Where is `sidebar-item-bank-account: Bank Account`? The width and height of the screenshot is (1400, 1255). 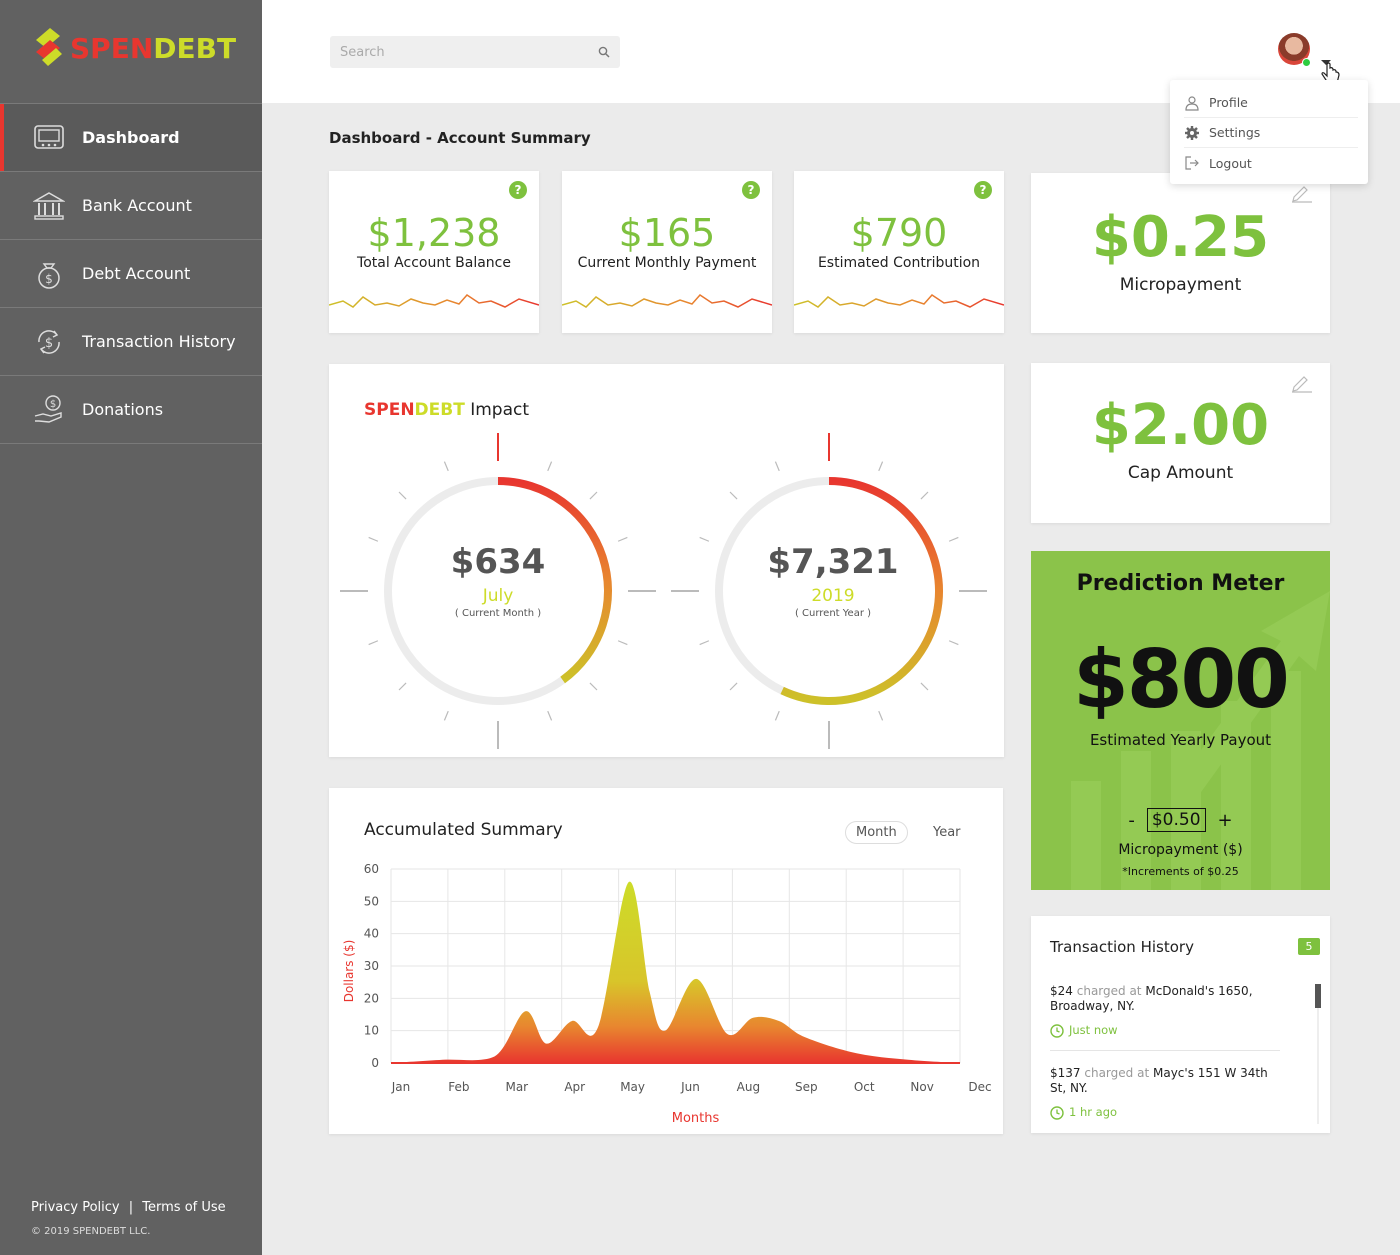 sidebar-item-bank-account: Bank Account is located at coordinates (131, 206).